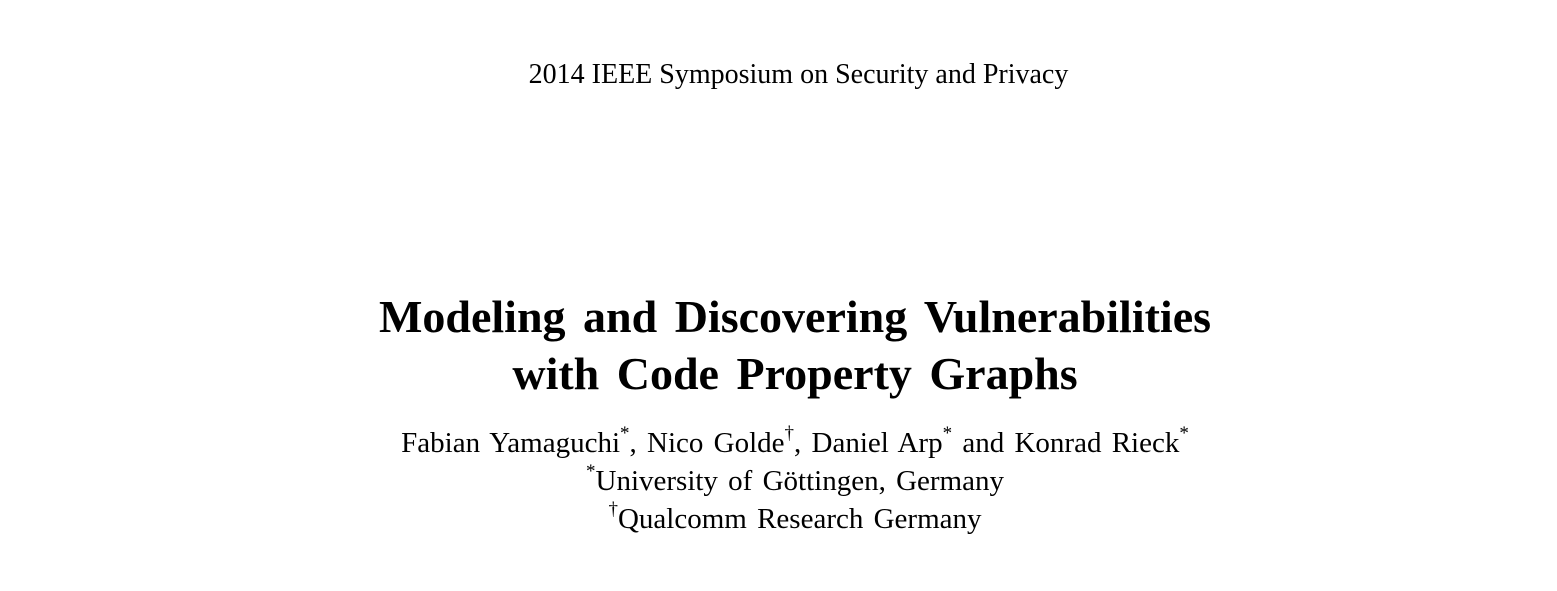 This screenshot has height=591, width=1557. What do you see at coordinates (511, 443) in the screenshot?
I see `author-name: Fabian Yamaguchi` at bounding box center [511, 443].